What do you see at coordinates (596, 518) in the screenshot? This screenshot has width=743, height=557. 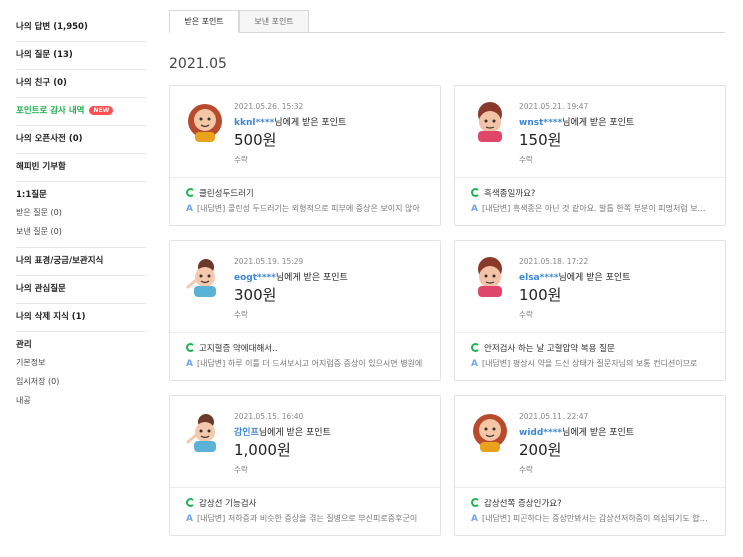 I see `card-answer-text: [내답변] 피곤하다는 증상만봐서는 갑상선저하증이 의심되기도 합니다` at bounding box center [596, 518].